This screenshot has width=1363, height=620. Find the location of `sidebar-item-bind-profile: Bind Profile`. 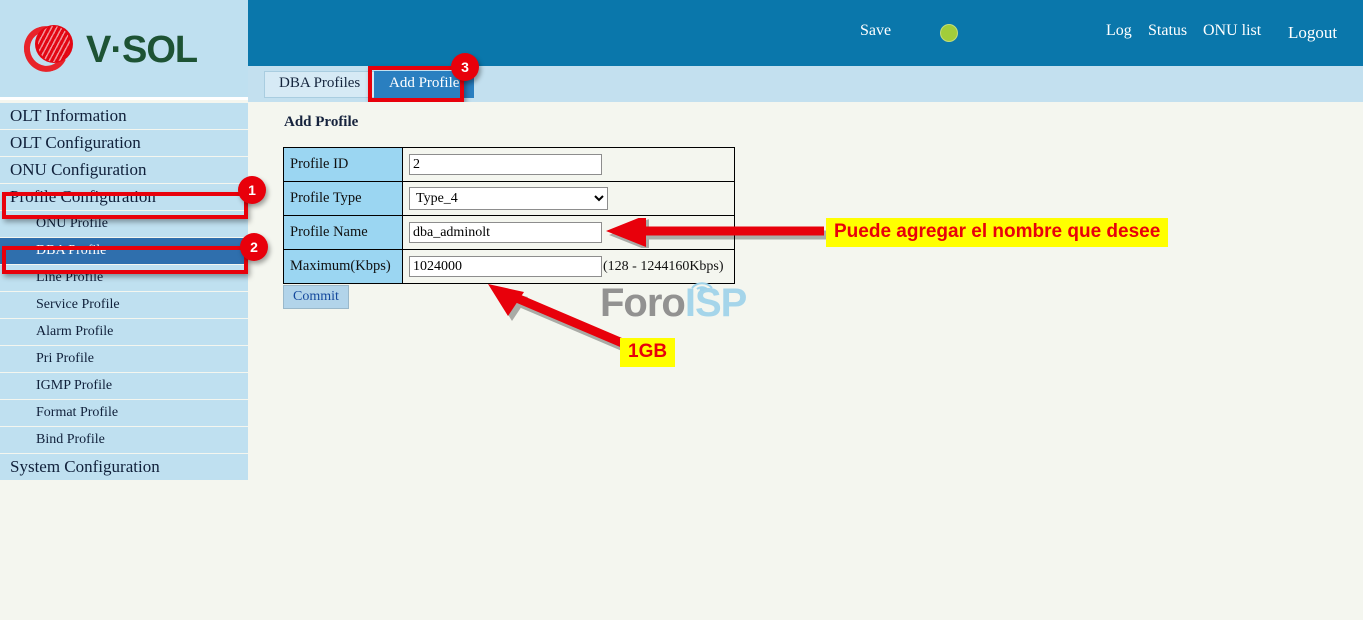

sidebar-item-bind-profile: Bind Profile is located at coordinates (124, 440).